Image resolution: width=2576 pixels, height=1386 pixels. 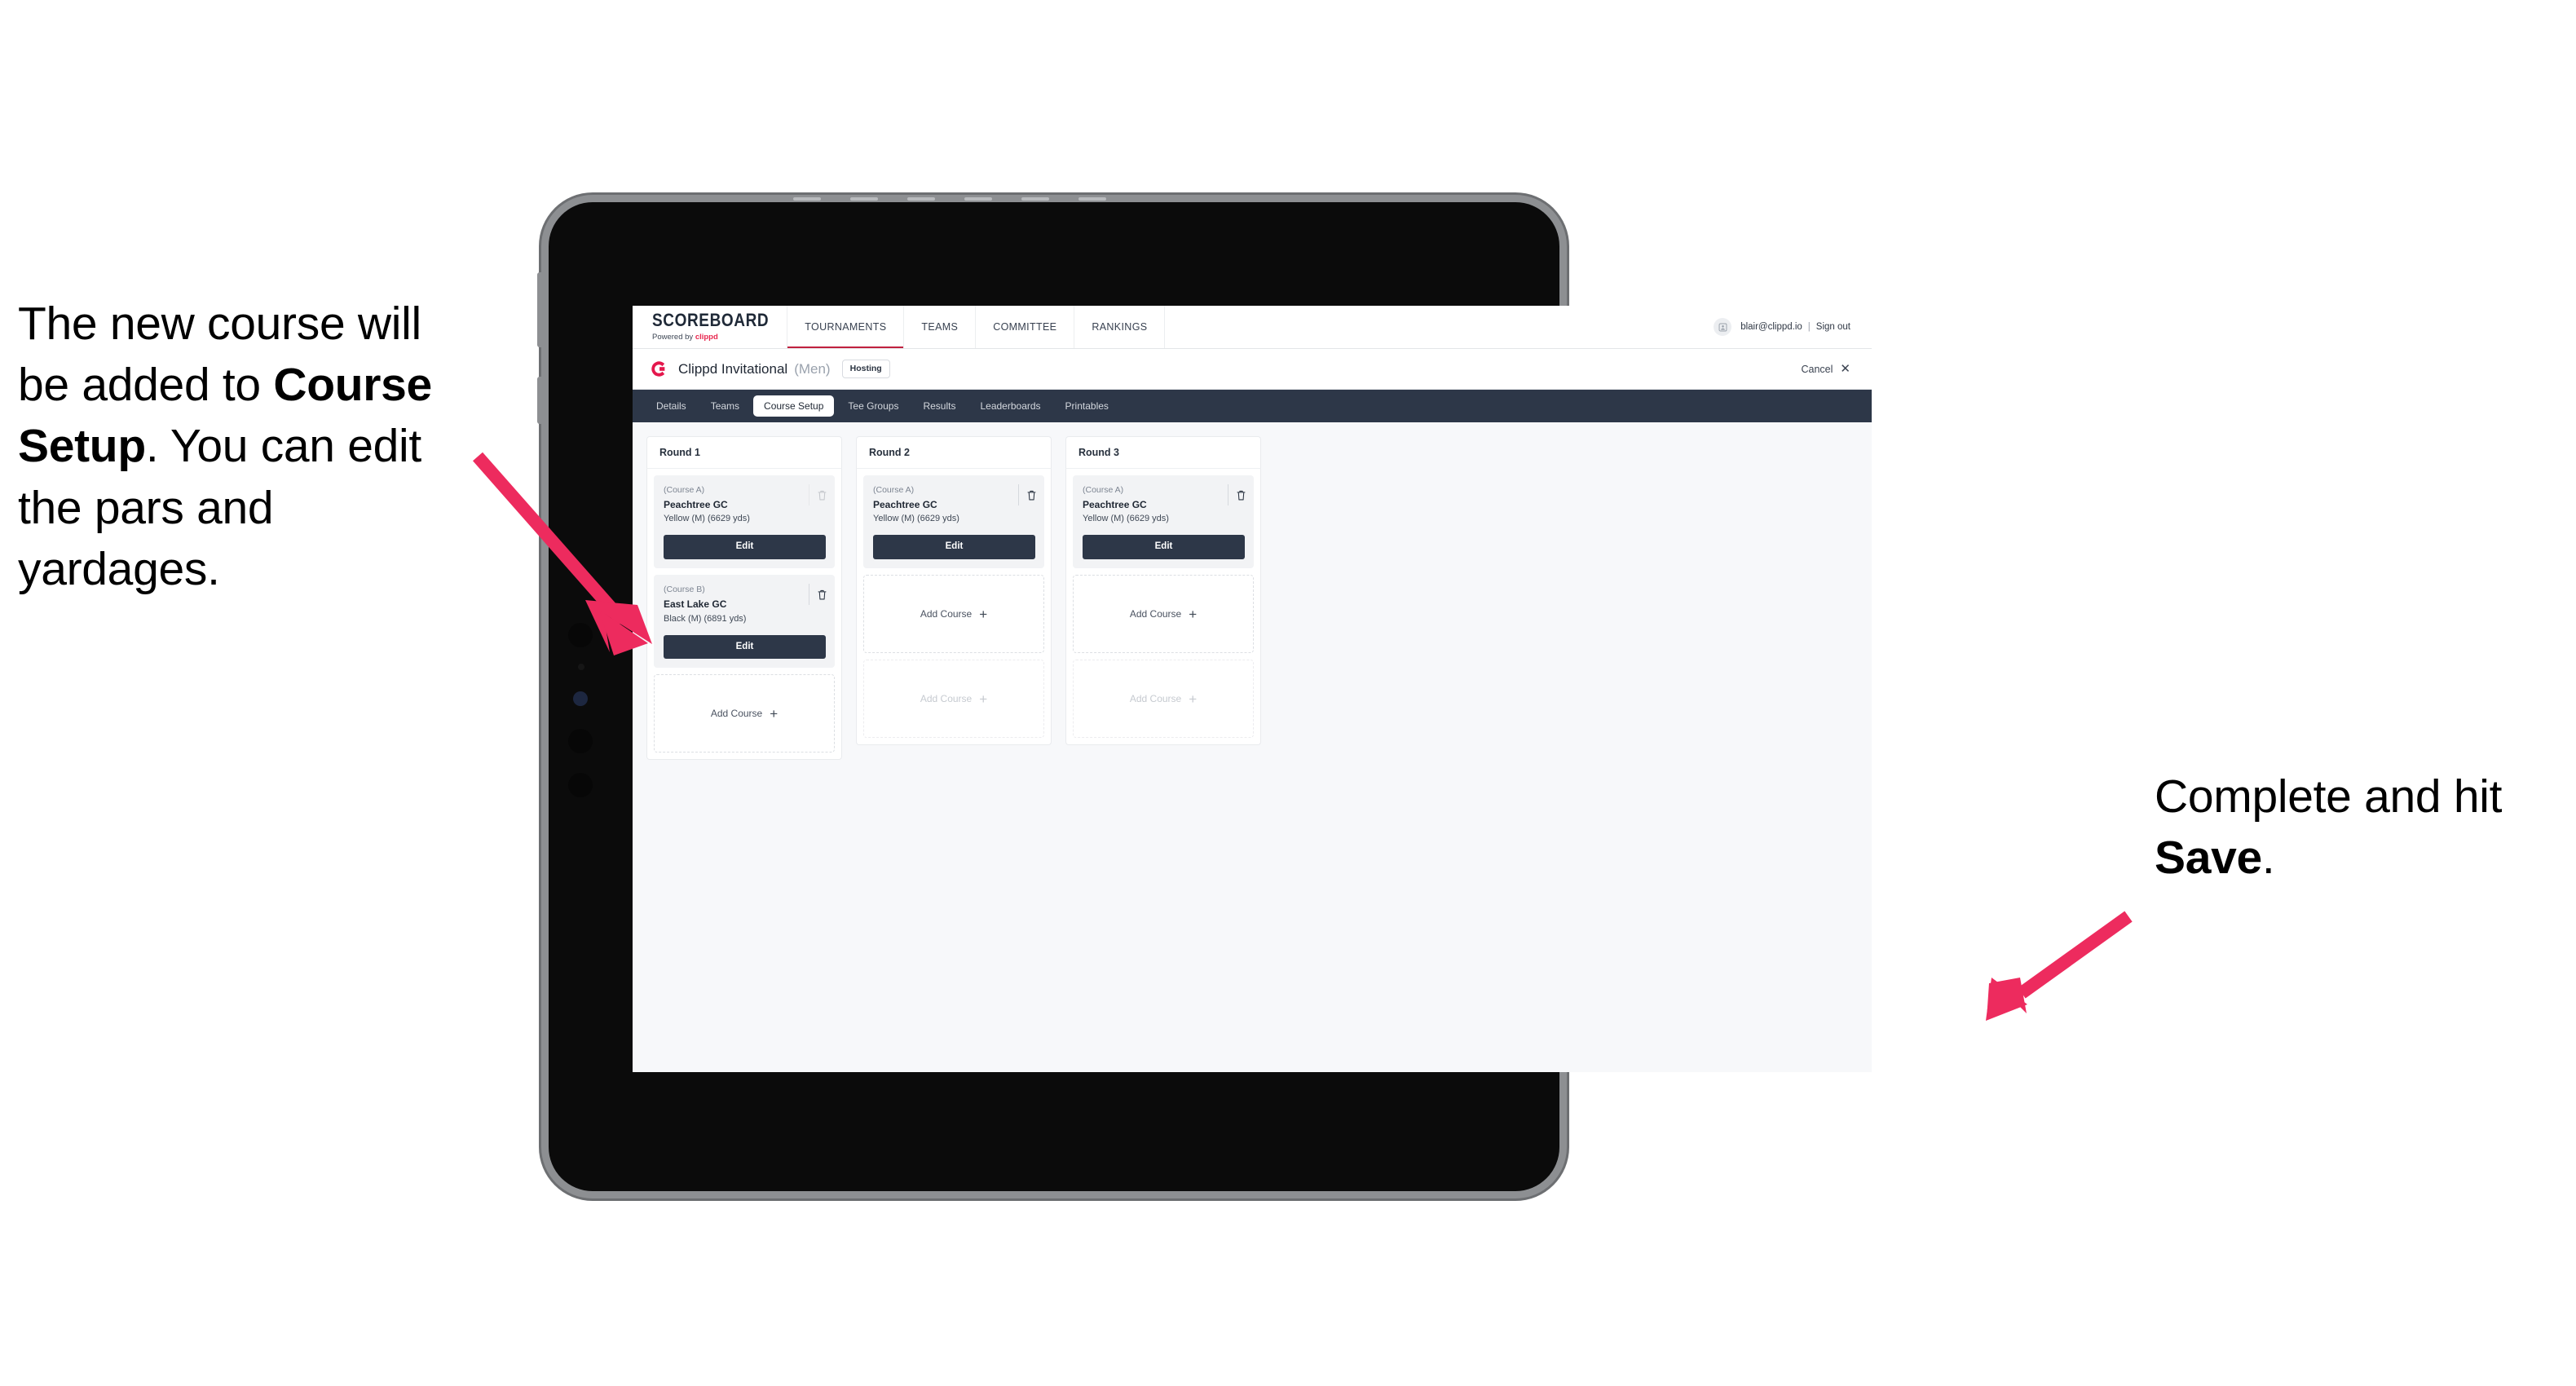 I want to click on user-avatar-icon, so click(x=1722, y=327).